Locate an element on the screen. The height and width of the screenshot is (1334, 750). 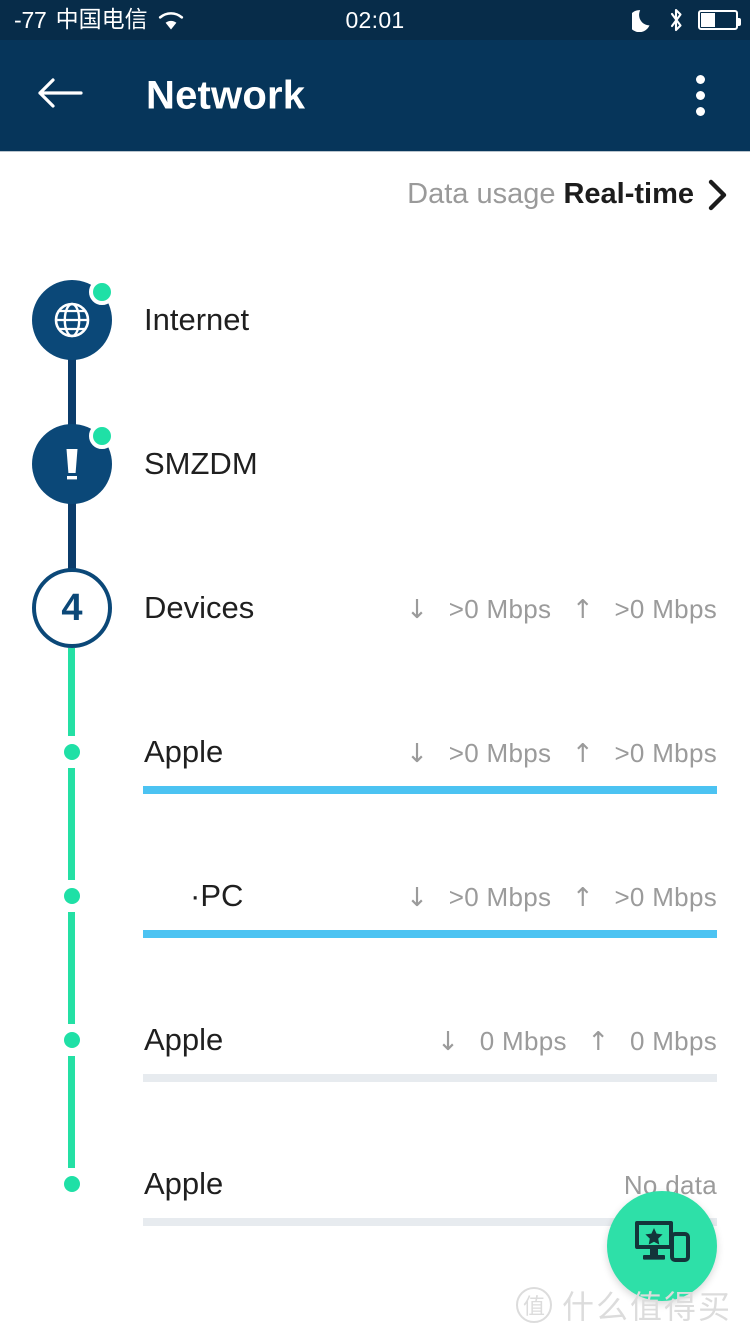
rail-segment-devices-leaf1 is located at coordinates (71, 692).